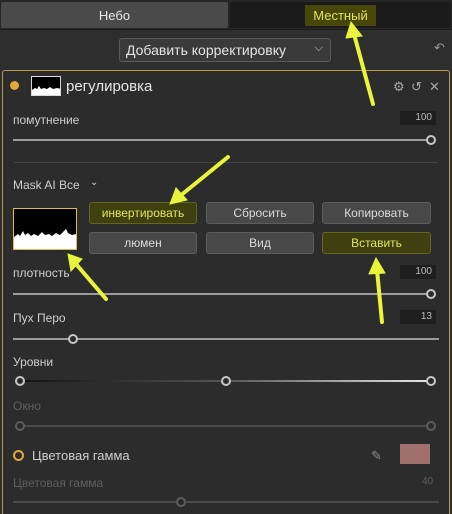 The width and height of the screenshot is (452, 514). What do you see at coordinates (226, 381) in the screenshot?
I see `levels-mid-knob` at bounding box center [226, 381].